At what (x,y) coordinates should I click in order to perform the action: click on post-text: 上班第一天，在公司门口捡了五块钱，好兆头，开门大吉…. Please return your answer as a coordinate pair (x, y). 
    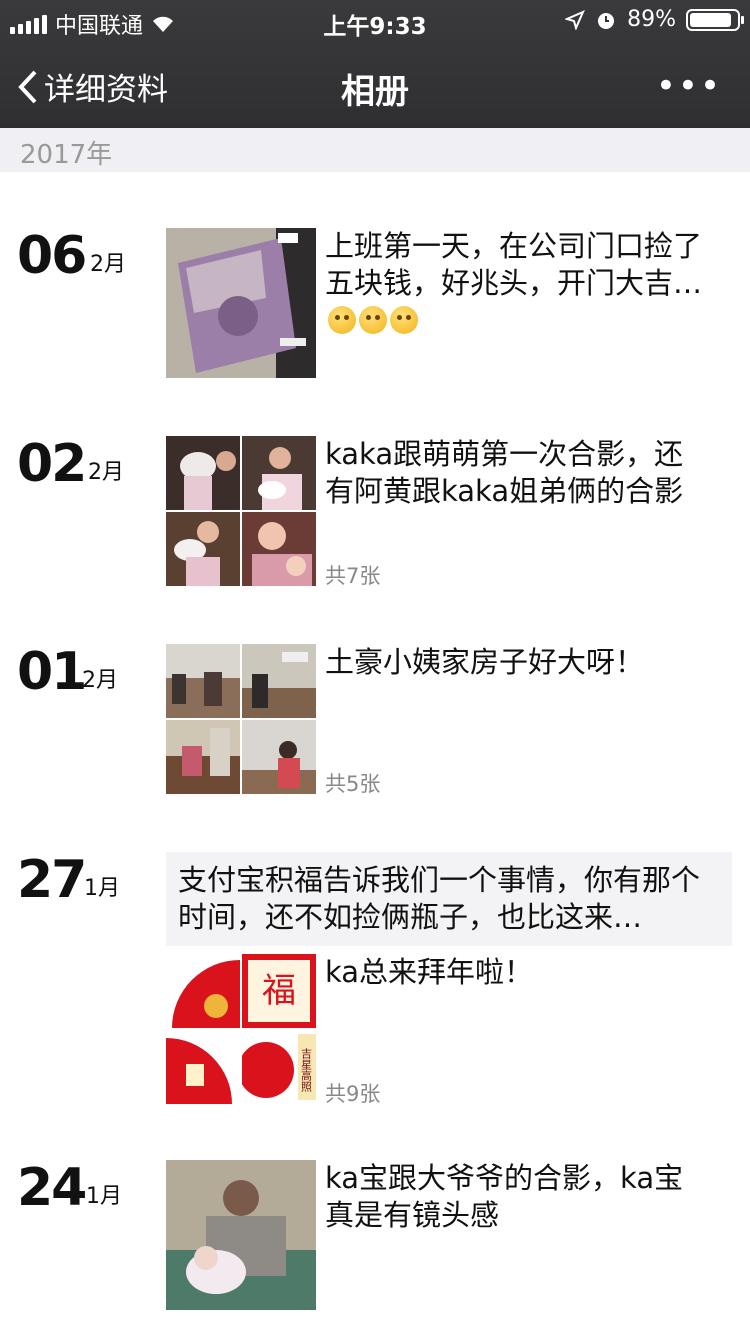
    Looking at the image, I should click on (515, 283).